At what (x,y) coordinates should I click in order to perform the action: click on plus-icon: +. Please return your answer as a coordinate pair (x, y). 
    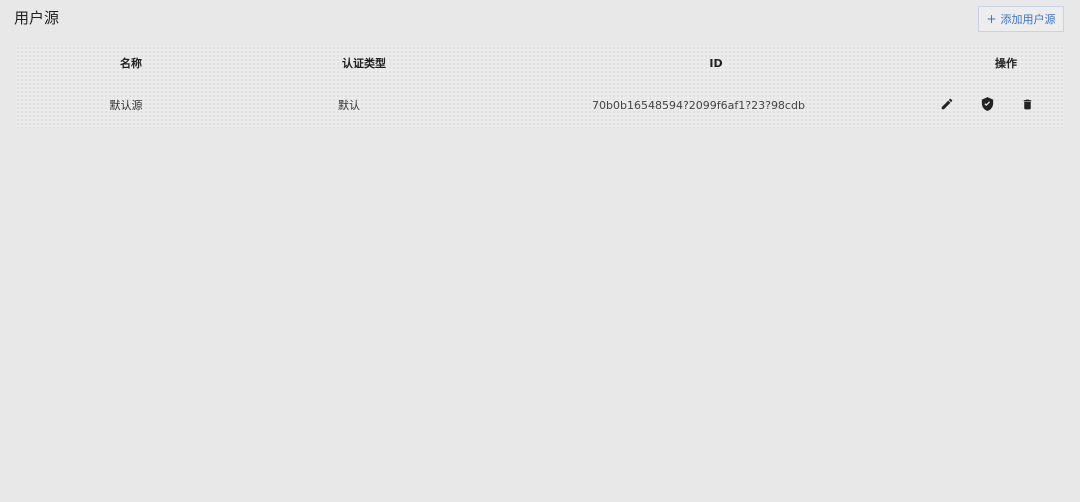
    Looking at the image, I should click on (991, 19).